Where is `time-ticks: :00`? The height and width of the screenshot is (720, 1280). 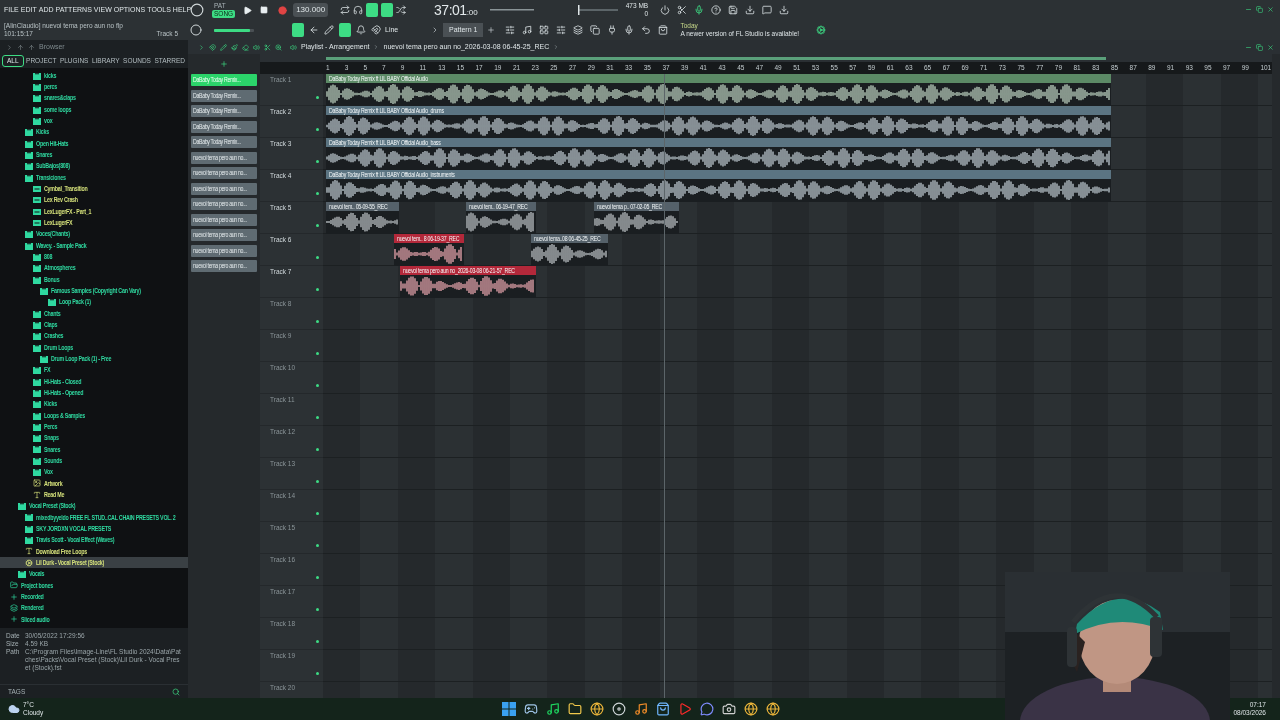
time-ticks: :00 is located at coordinates (472, 13).